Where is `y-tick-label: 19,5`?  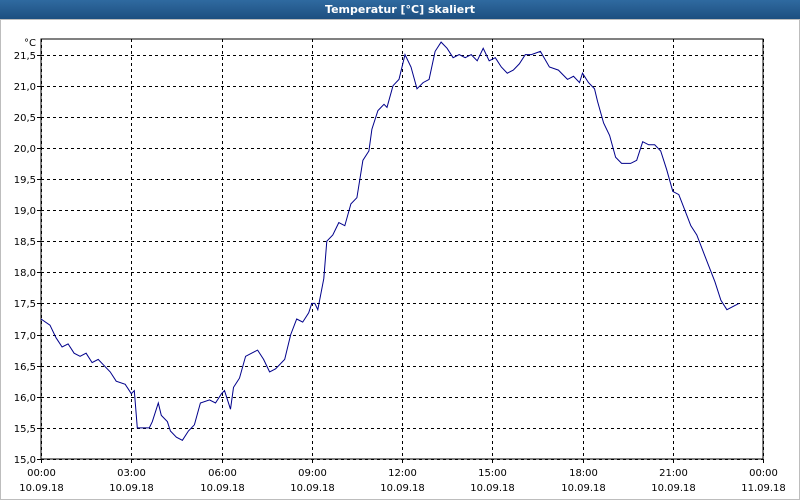 y-tick-label: 19,5 is located at coordinates (25, 180).